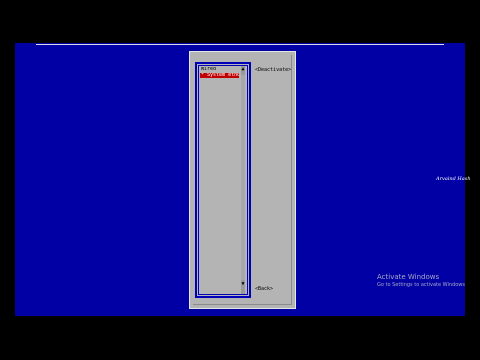 This screenshot has width=480, height=360. What do you see at coordinates (421, 285) in the screenshot?
I see `activate-windows-subtitle: Go to Settings to activate Windows` at bounding box center [421, 285].